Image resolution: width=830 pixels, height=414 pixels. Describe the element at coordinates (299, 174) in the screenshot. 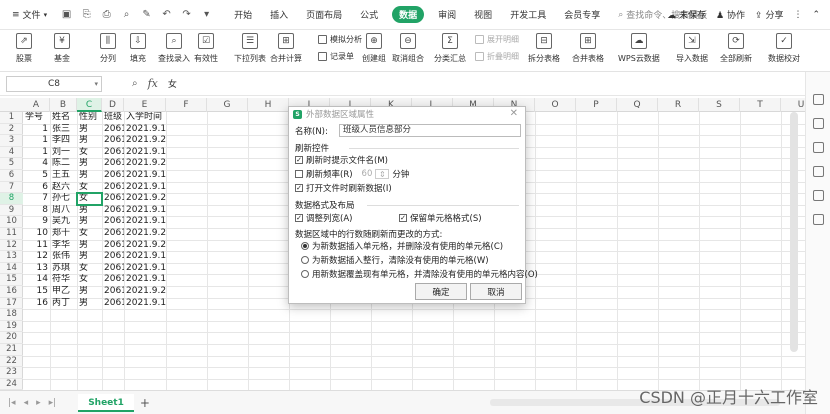

I see `checkbox-unchecked` at that location.